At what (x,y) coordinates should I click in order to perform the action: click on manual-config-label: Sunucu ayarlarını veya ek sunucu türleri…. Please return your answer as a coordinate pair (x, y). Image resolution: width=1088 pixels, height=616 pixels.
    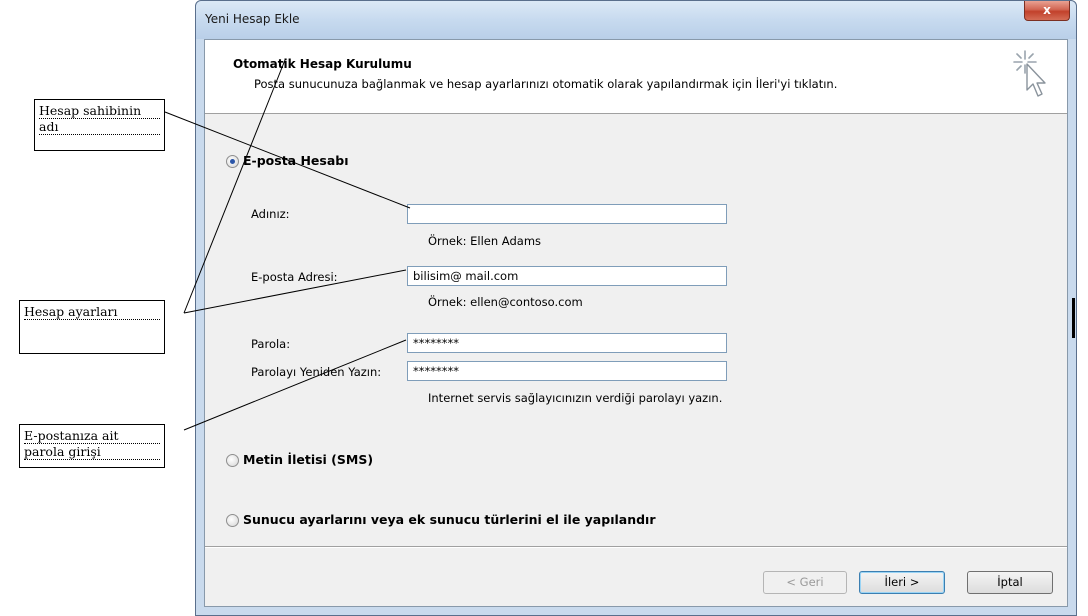
    Looking at the image, I should click on (449, 519).